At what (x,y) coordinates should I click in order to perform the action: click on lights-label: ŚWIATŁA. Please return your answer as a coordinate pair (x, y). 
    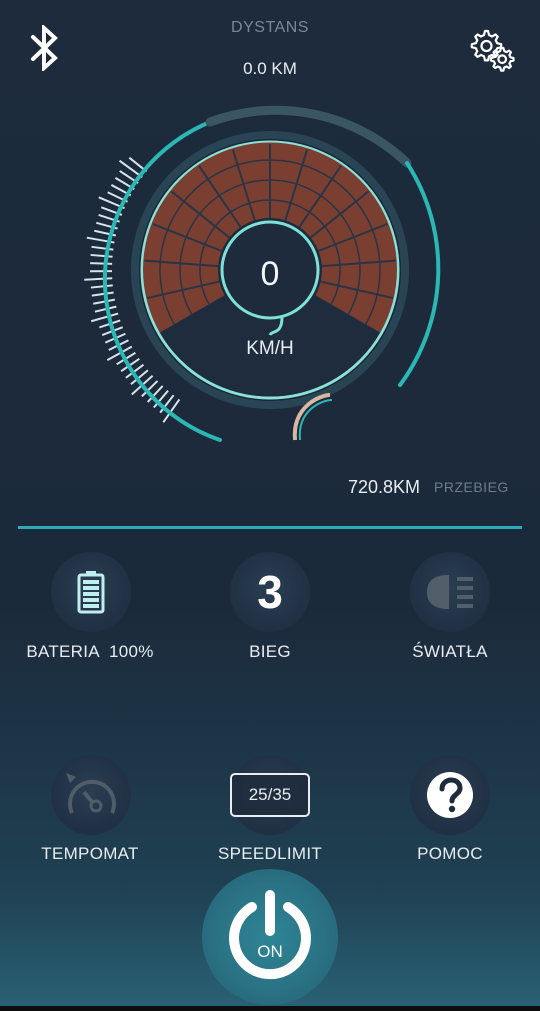
    Looking at the image, I should click on (450, 651).